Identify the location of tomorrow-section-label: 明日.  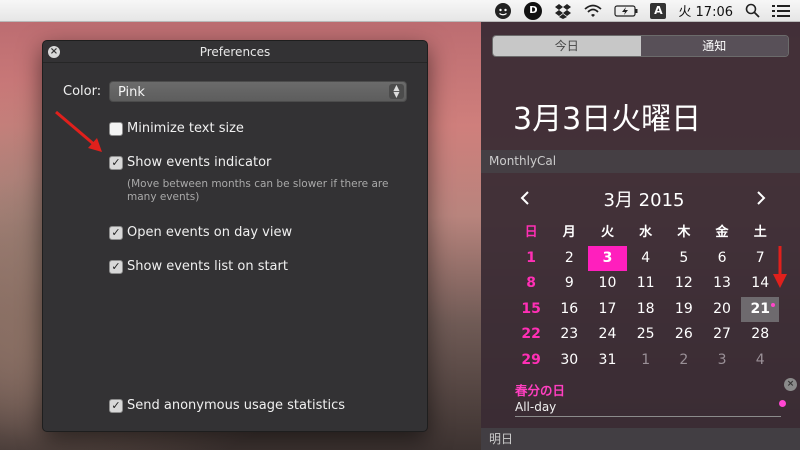
(640, 439).